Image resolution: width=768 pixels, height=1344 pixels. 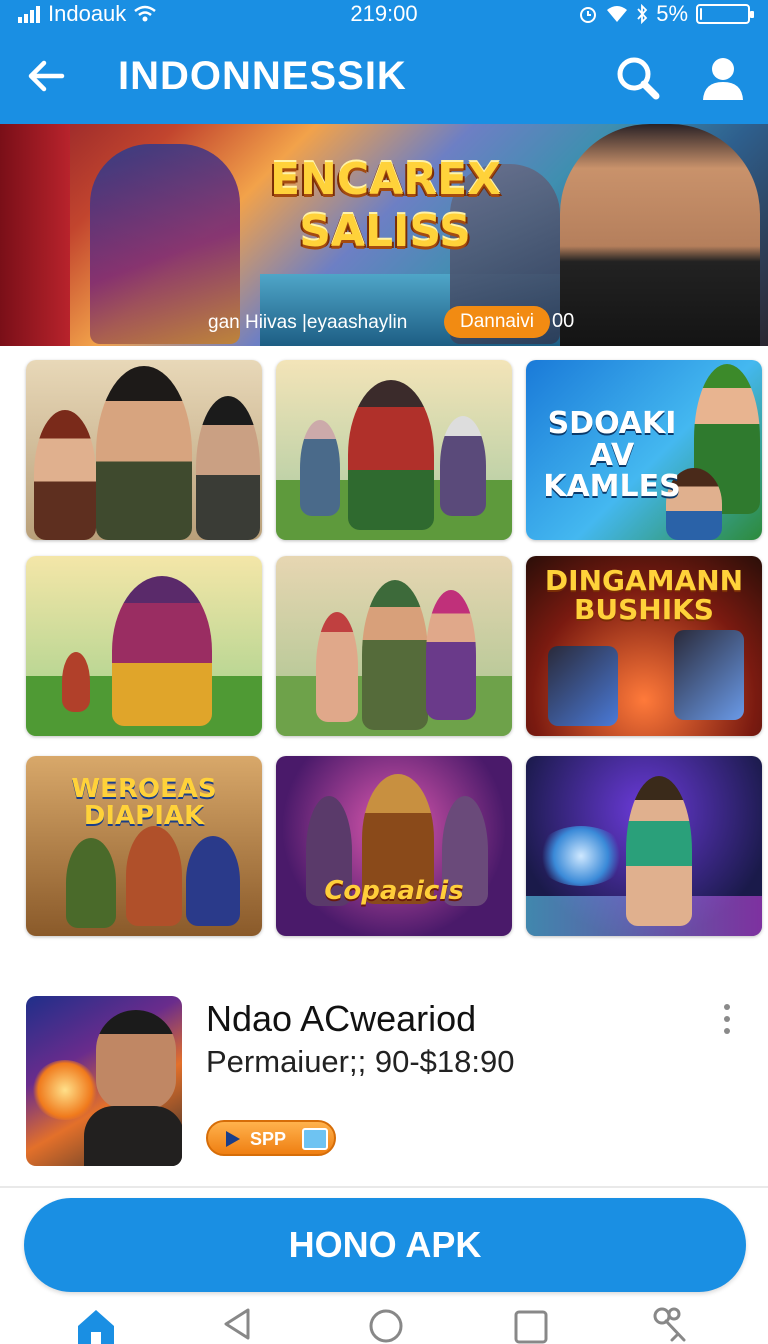 What do you see at coordinates (497, 322) in the screenshot?
I see `banner-pill-button: Dannaivi` at bounding box center [497, 322].